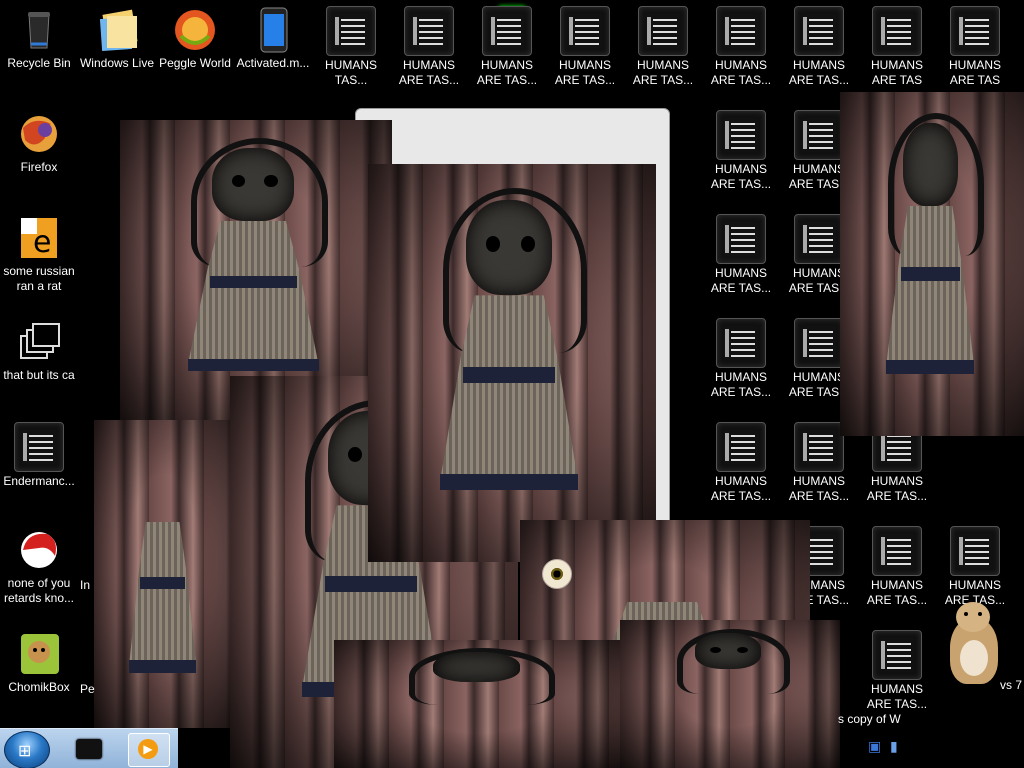 This screenshot has height=768, width=1024. Describe the element at coordinates (85, 585) in the screenshot. I see `partial-icon-label: In` at that location.